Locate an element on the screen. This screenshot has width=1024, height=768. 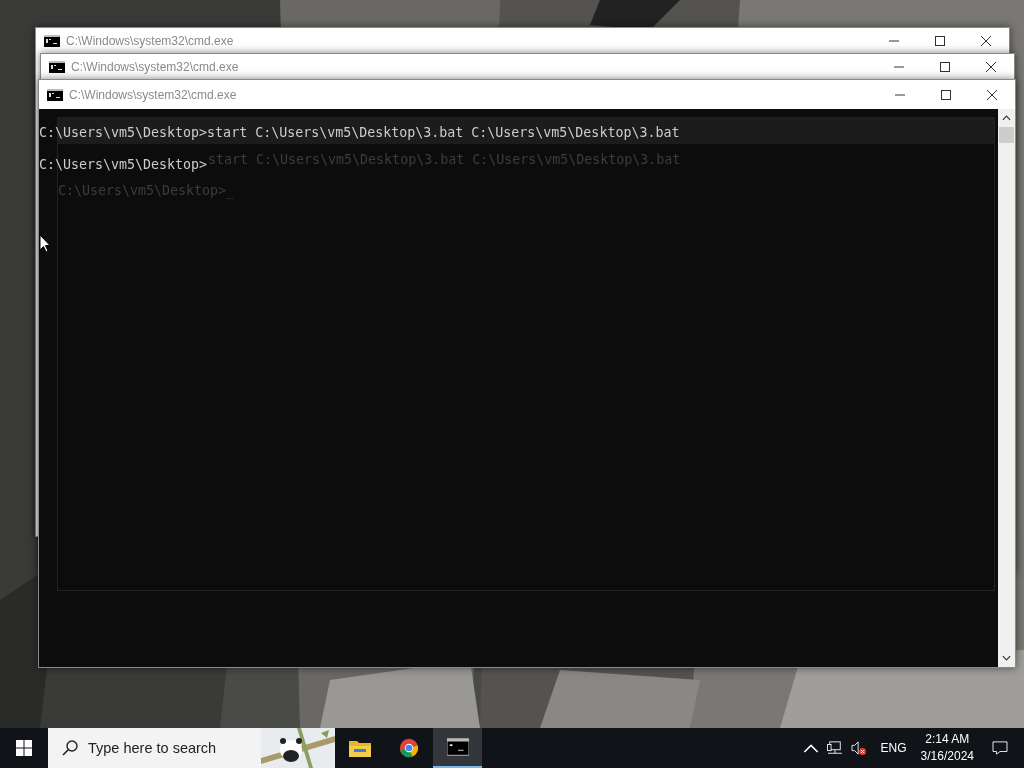
search-input: Type here to search is located at coordinates (173, 748).